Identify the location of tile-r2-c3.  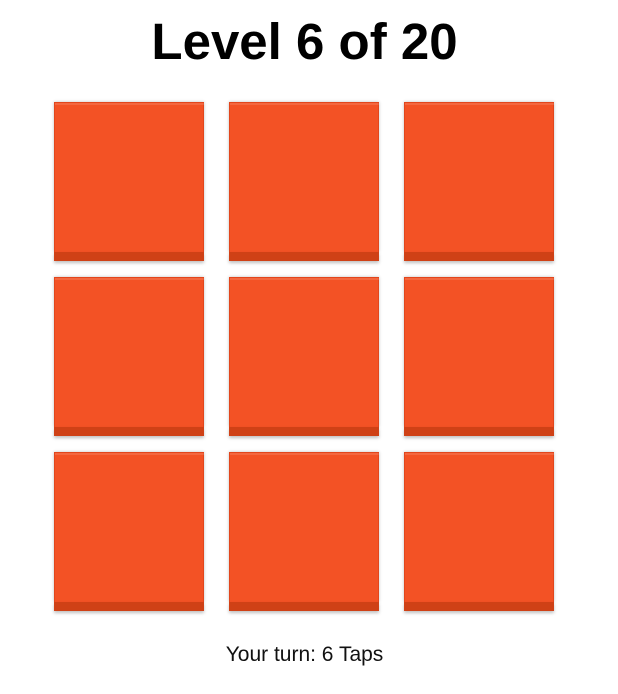
(479, 356).